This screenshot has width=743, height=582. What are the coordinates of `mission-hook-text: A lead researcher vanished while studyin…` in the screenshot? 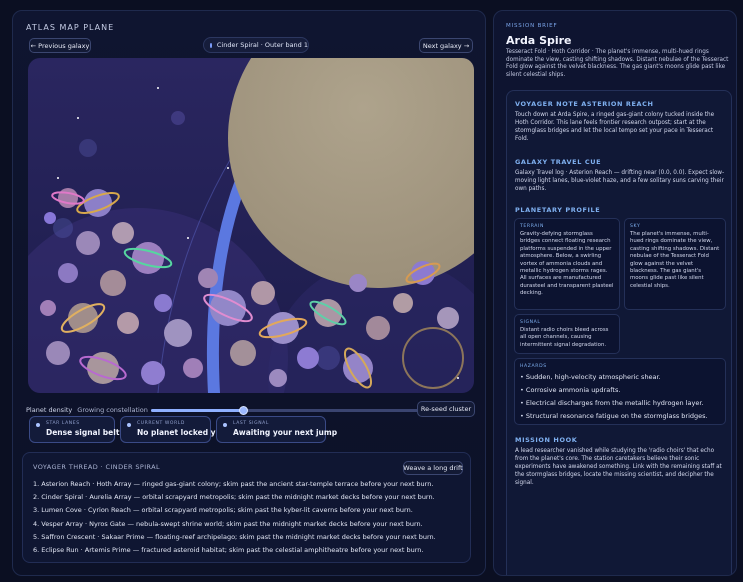 It's located at (618, 467).